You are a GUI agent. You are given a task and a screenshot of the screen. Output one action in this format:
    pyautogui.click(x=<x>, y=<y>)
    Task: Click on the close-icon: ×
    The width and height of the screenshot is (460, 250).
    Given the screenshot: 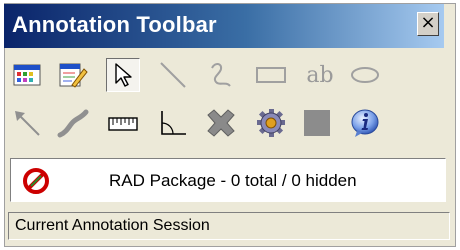 What is the action you would take?
    pyautogui.click(x=428, y=22)
    